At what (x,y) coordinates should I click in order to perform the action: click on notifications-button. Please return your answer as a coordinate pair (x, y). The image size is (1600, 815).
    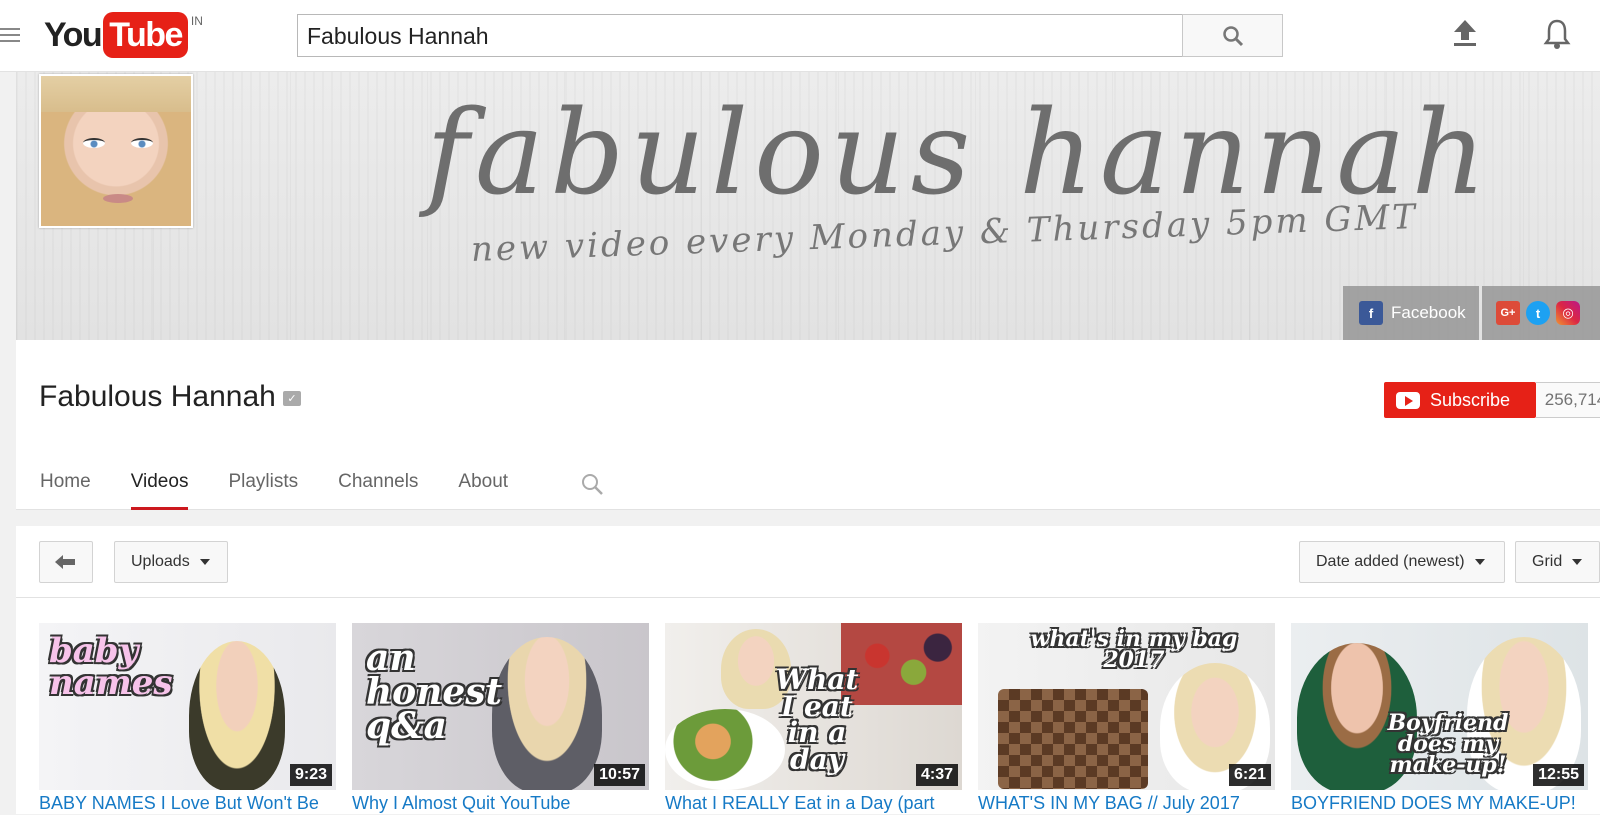
    Looking at the image, I should click on (1557, 34).